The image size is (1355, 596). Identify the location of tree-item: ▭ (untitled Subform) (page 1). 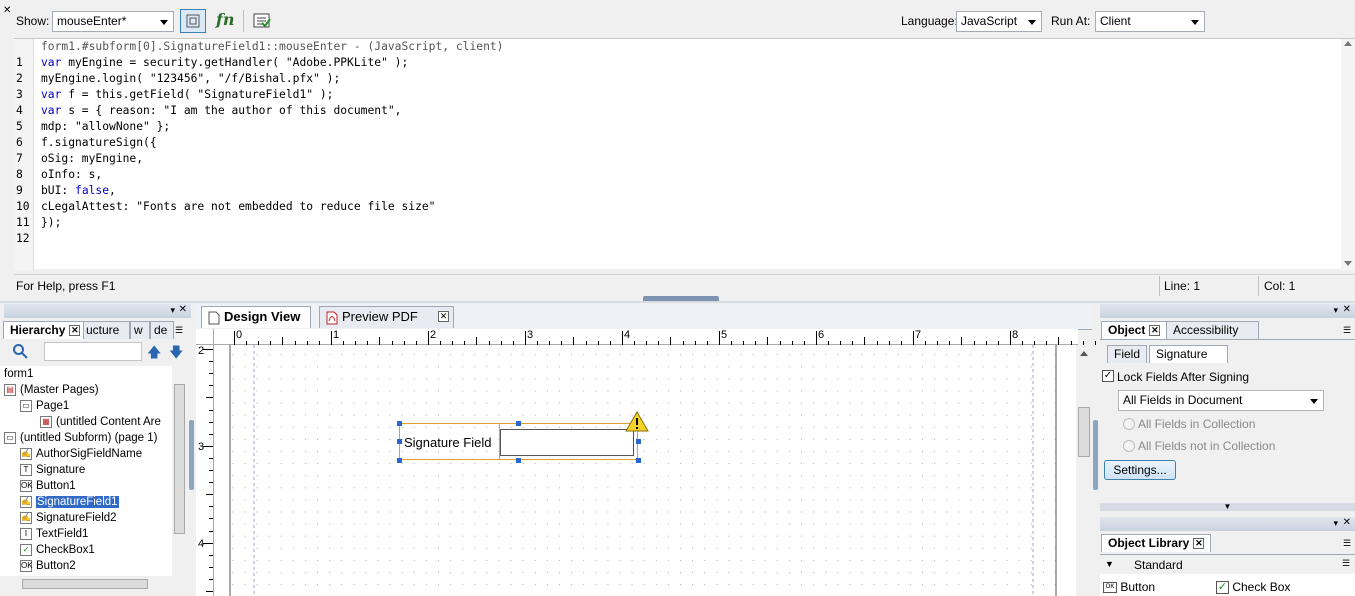
(80, 438).